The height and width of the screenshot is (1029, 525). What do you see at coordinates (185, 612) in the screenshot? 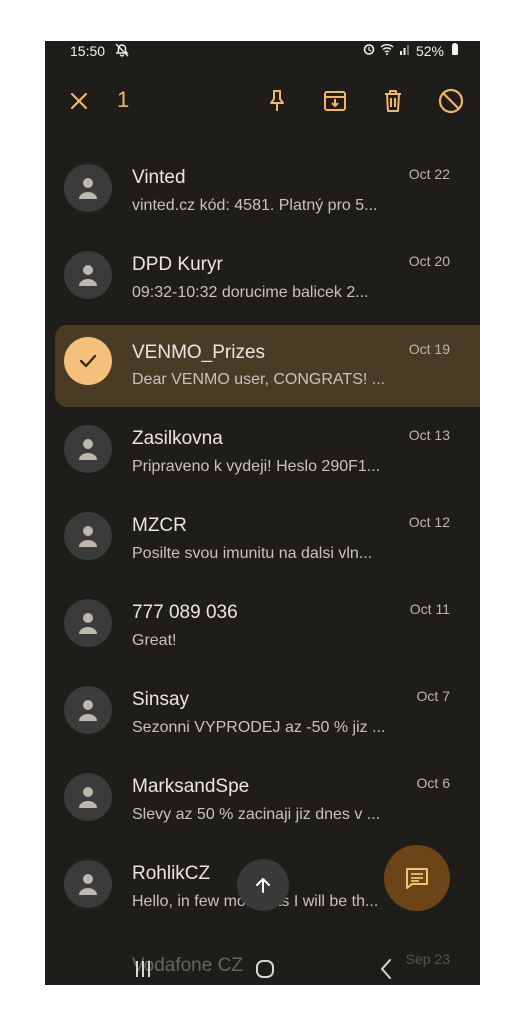
I see `conversation-sender: 777 089 036` at bounding box center [185, 612].